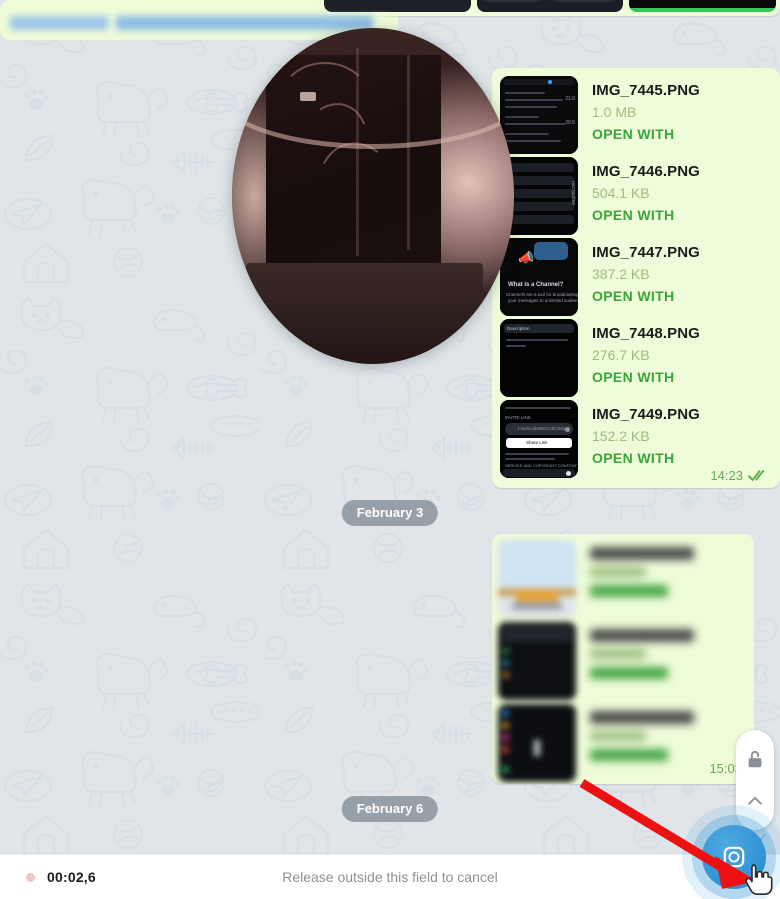 This screenshot has width=780, height=899. I want to click on file-name: IMG_7447.PNG, so click(646, 252).